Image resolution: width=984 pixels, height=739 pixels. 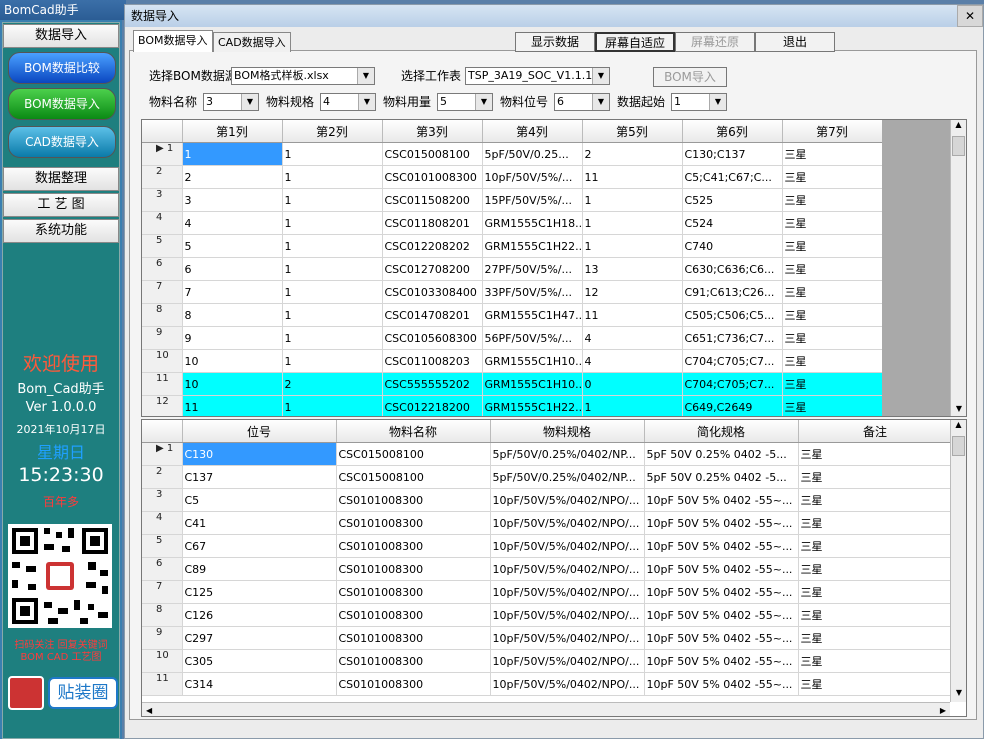 What do you see at coordinates (348, 102) in the screenshot?
I see `param-select-spec: 4 ▼` at bounding box center [348, 102].